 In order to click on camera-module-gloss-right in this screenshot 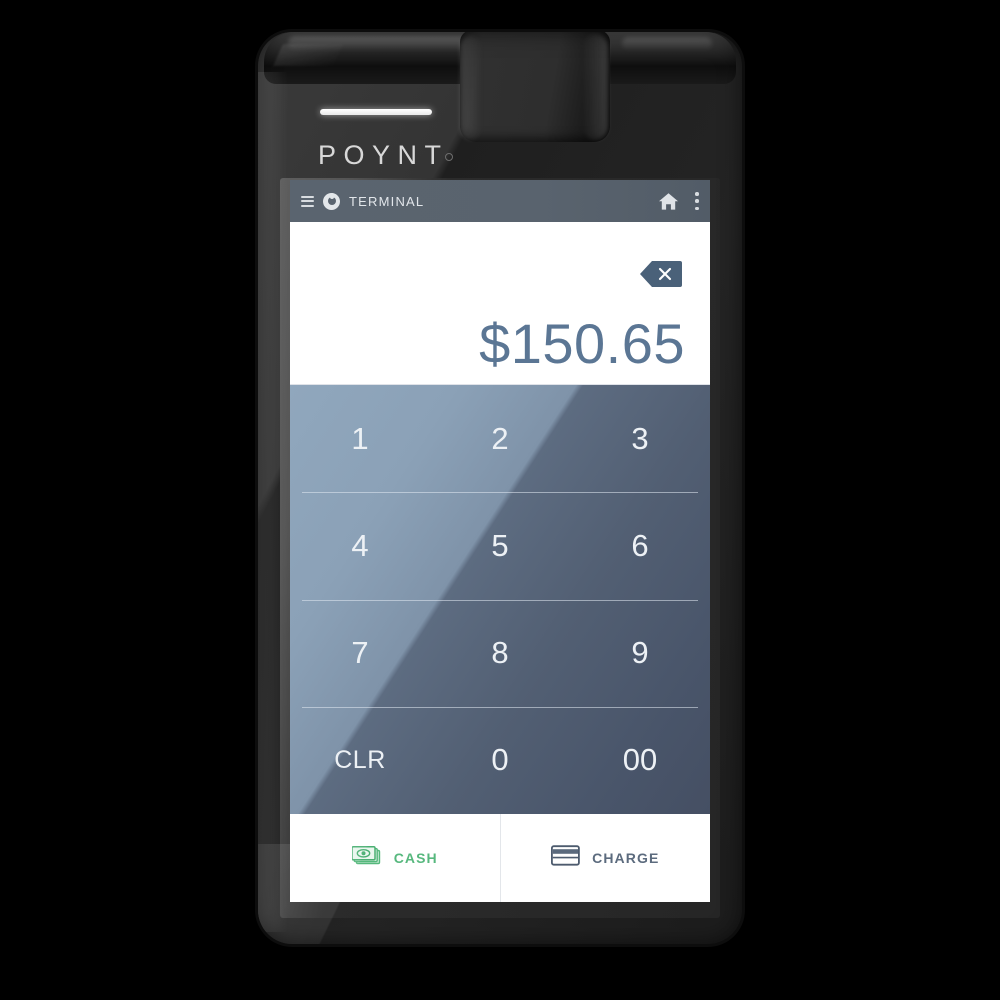, I will do `click(595, 87)`.